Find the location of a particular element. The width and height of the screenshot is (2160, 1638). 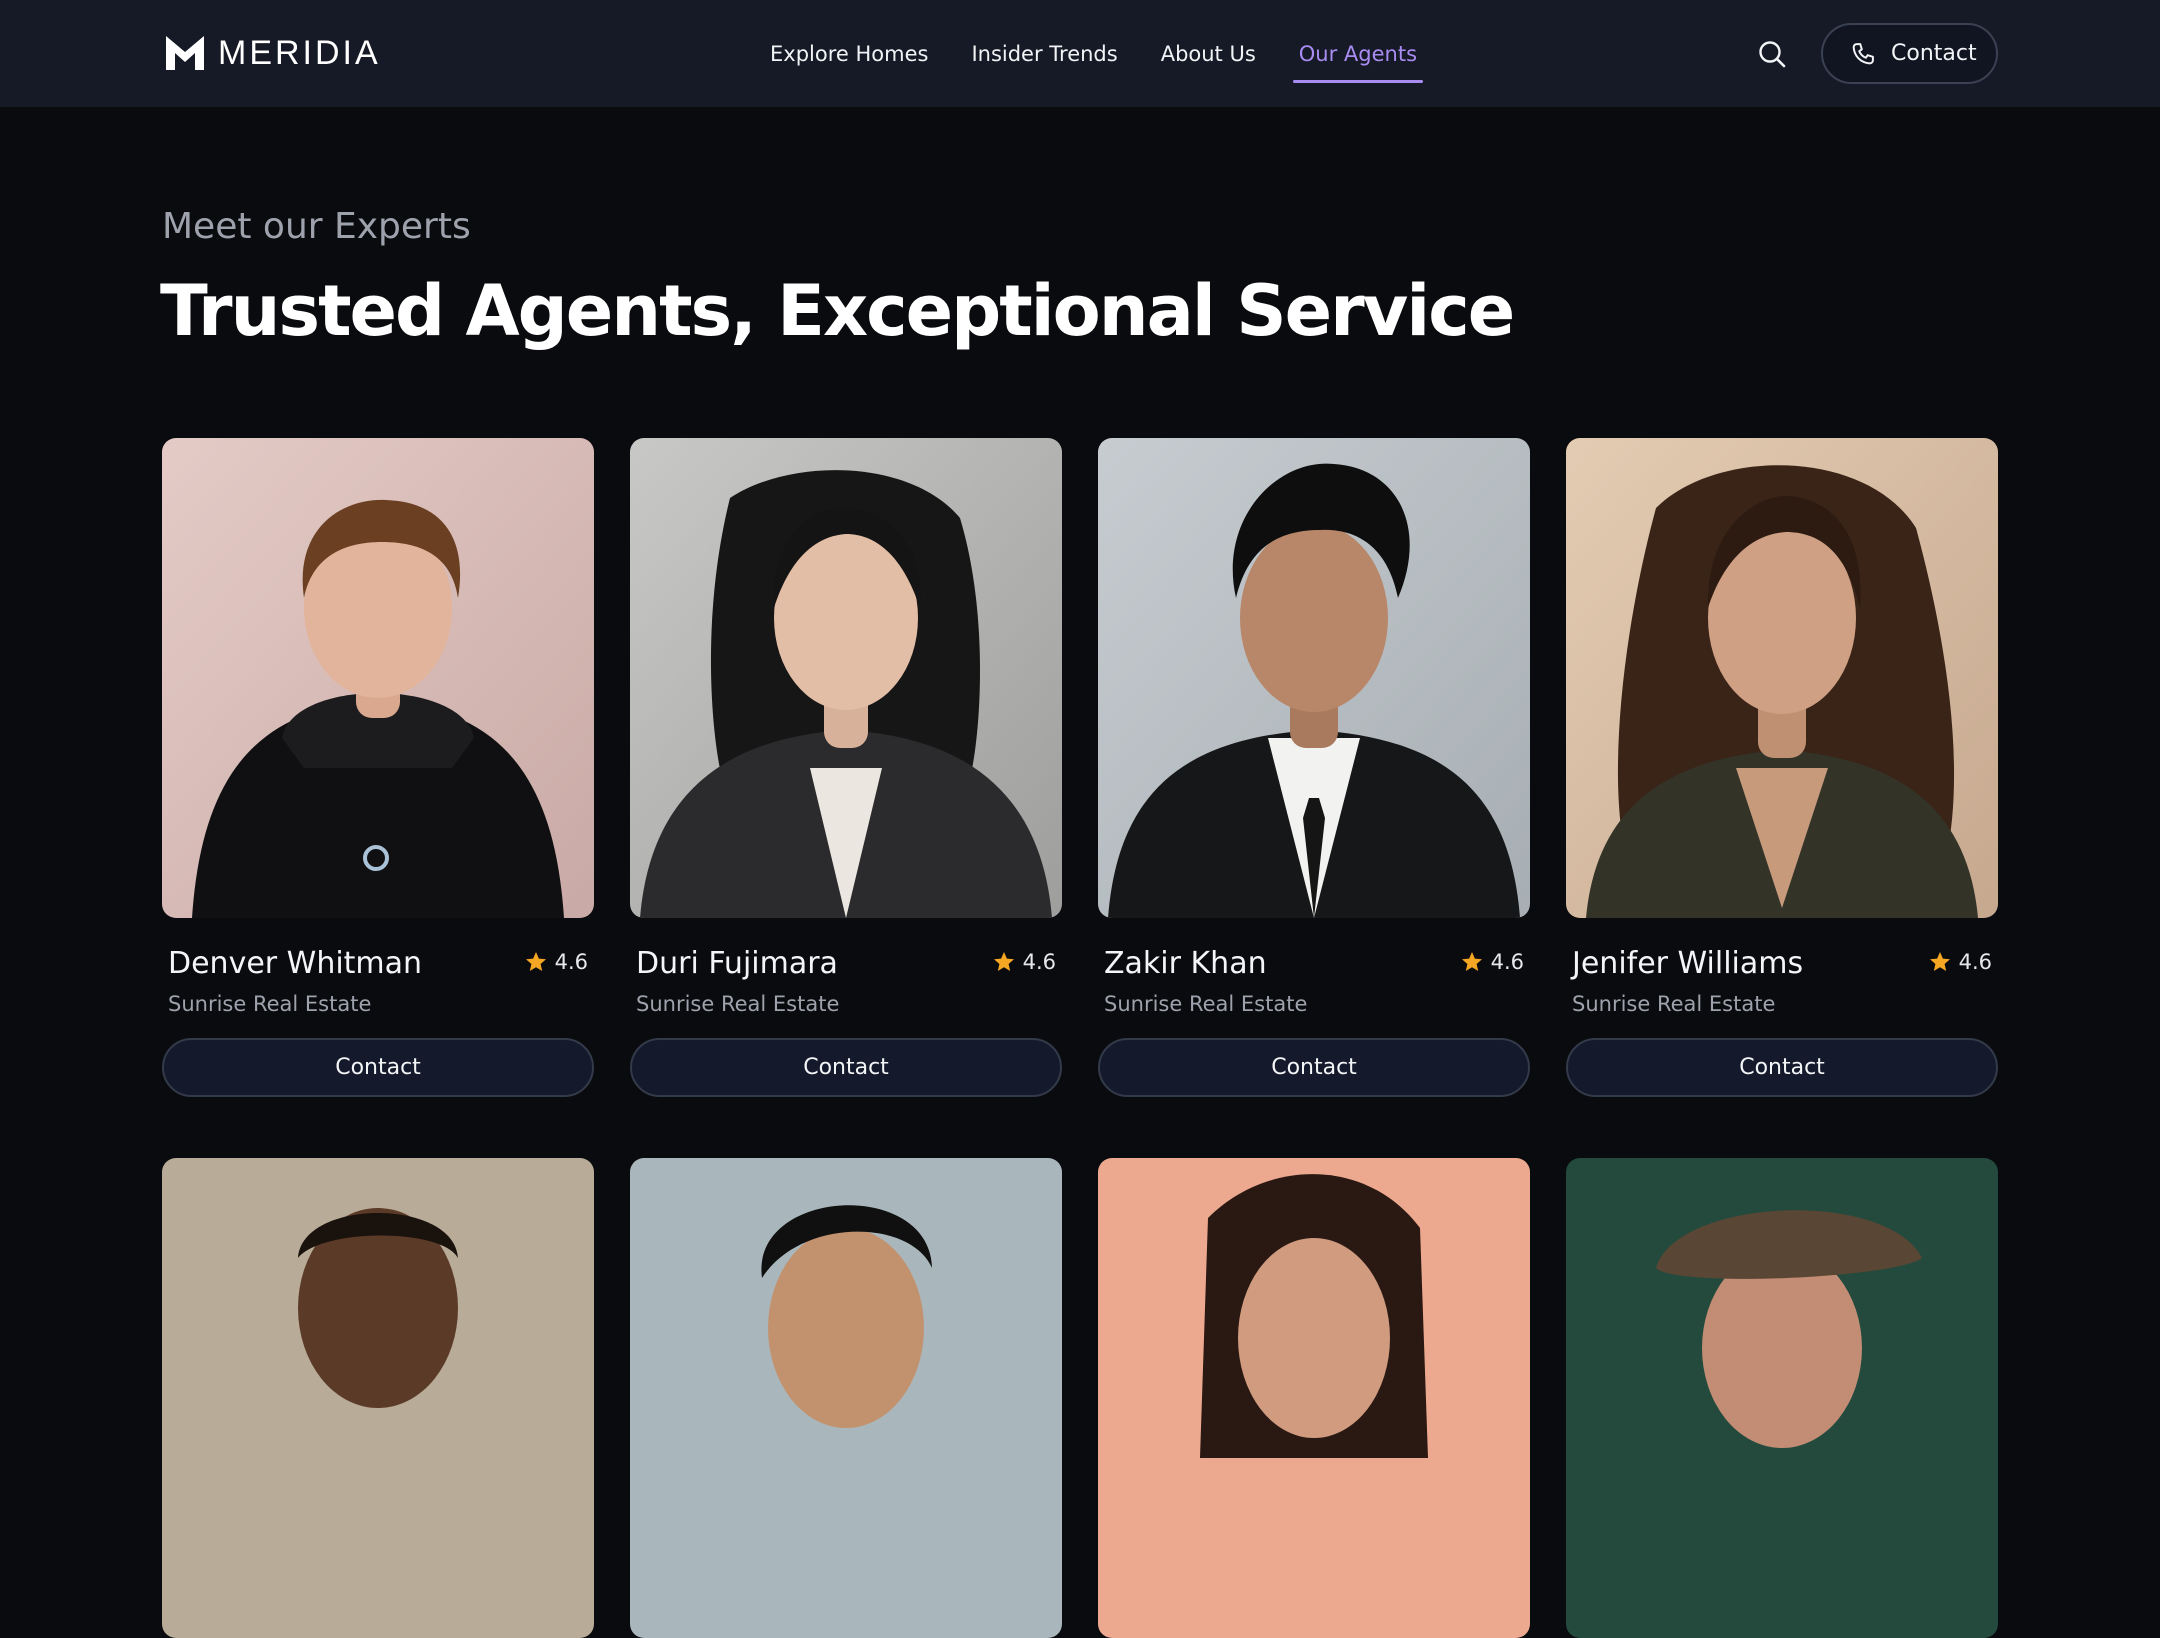

nav-link-explore-homes: Explore Homes is located at coordinates (849, 53).